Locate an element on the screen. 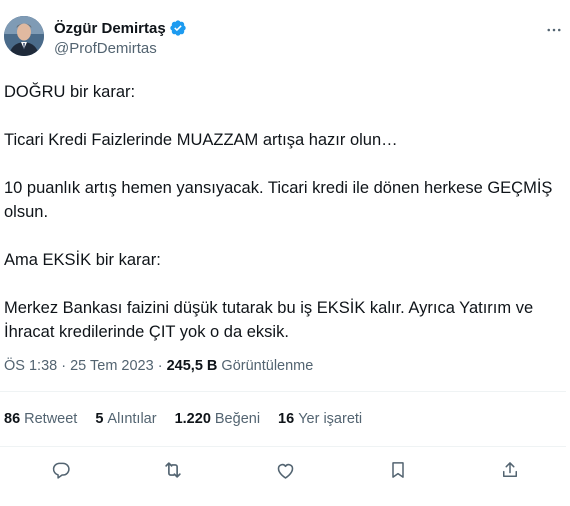  display-name: Özgür Demirtaş is located at coordinates (110, 28).